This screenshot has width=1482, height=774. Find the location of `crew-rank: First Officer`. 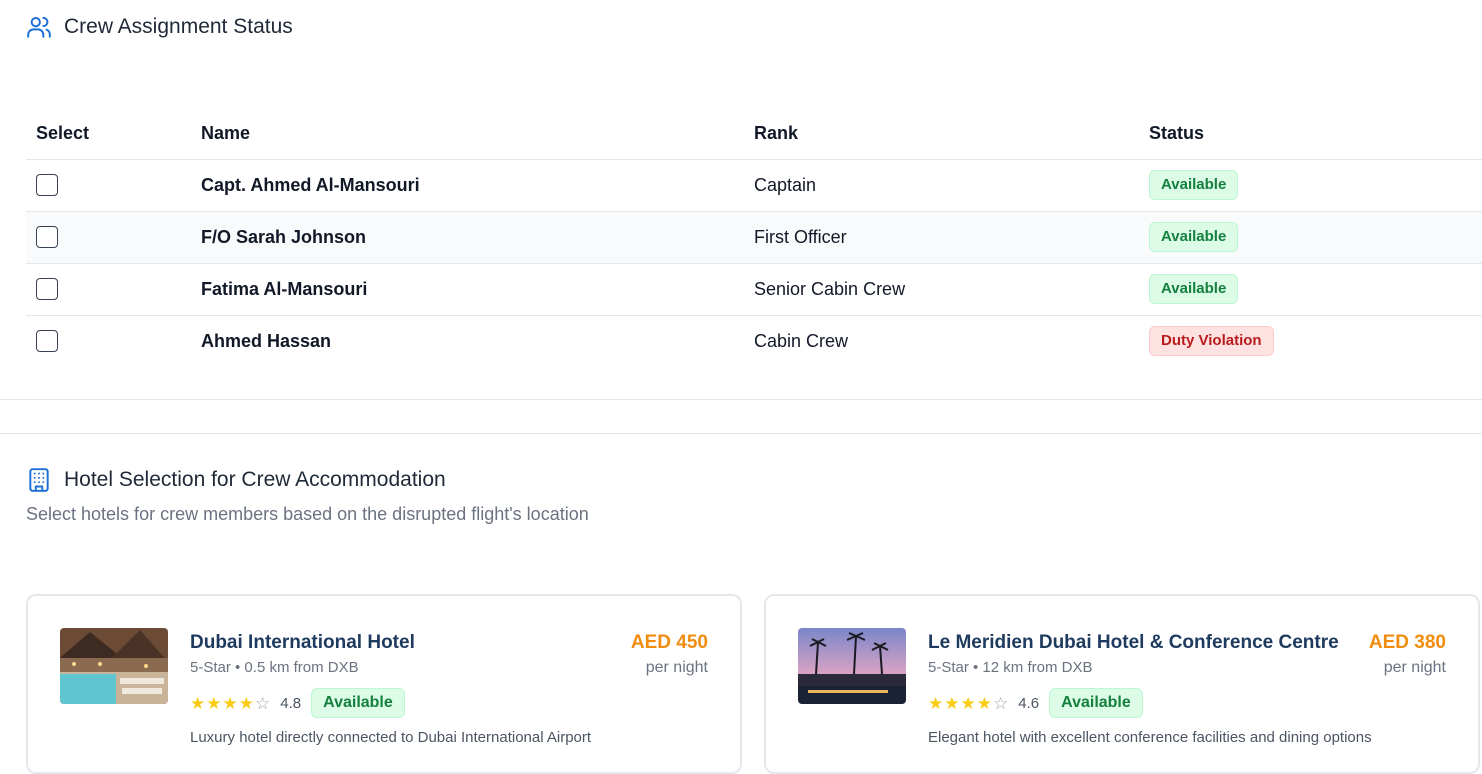

crew-rank: First Officer is located at coordinates (941, 237).